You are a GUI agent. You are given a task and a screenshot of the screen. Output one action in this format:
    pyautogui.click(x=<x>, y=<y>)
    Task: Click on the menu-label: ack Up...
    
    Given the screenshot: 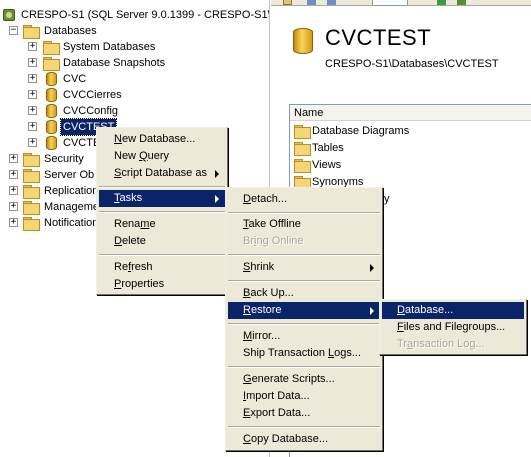 What is the action you would take?
    pyautogui.click(x=272, y=293)
    